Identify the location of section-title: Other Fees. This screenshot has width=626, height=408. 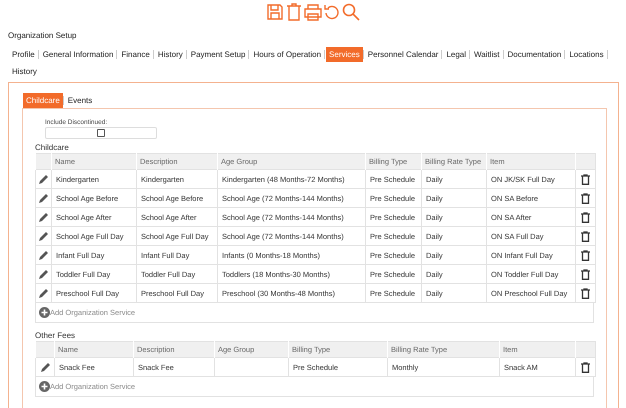
(55, 335).